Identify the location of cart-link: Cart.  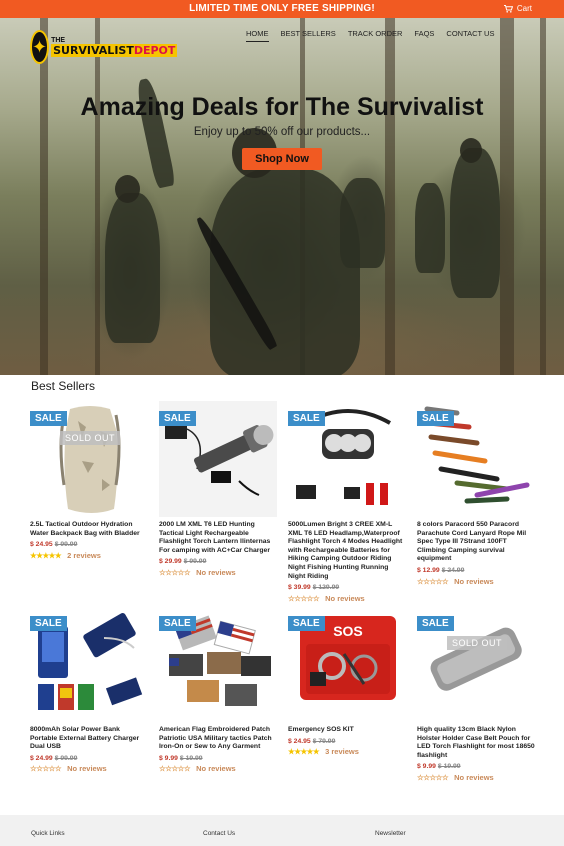
(517, 8).